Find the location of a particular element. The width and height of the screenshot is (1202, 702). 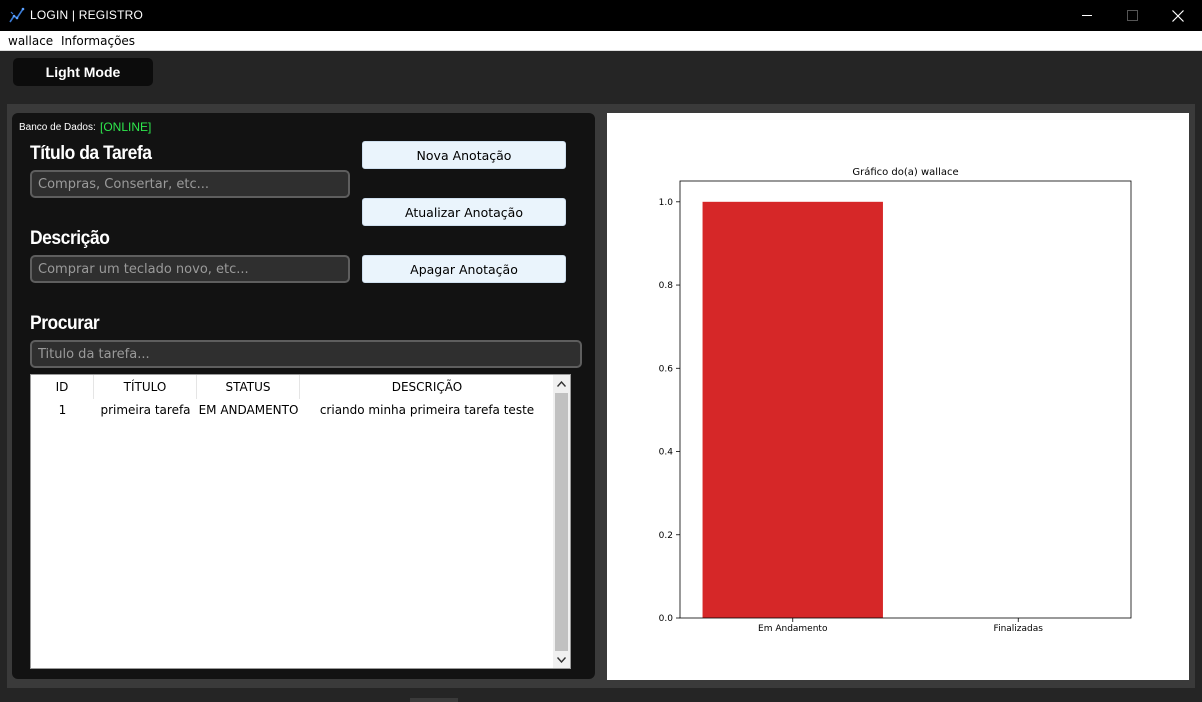

column-header-title: TÍTULO is located at coordinates (145, 387).